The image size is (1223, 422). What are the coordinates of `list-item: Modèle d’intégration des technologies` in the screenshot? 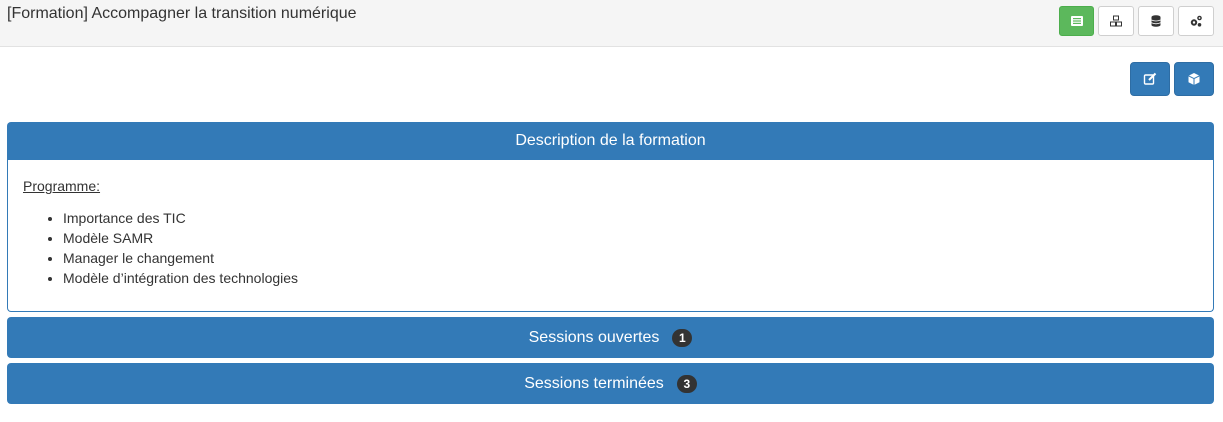 It's located at (630, 278).